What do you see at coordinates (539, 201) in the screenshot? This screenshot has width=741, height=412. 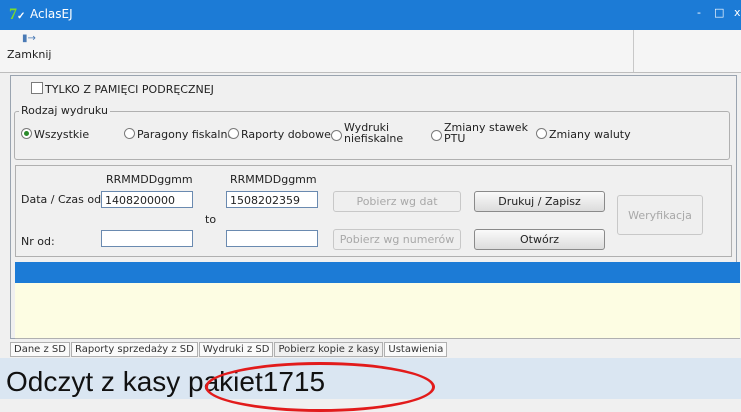 I see `print-save-button: Drukuj / Zapisz` at bounding box center [539, 201].